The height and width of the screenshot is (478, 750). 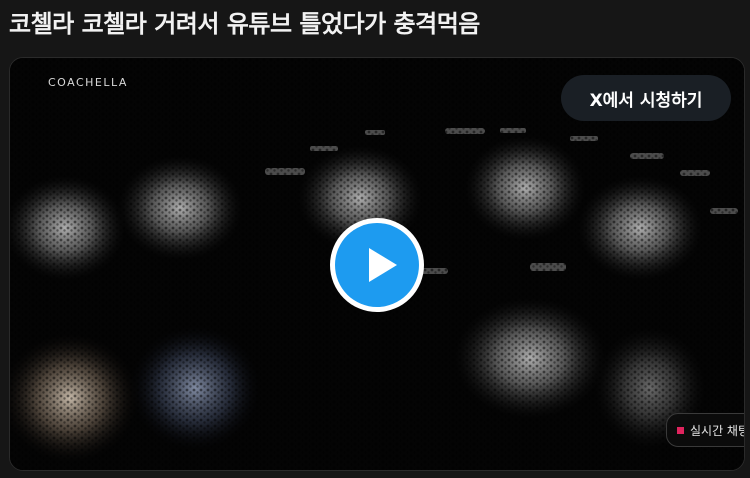 I want to click on live-chat-button: 실시간 채팅, so click(x=705, y=430).